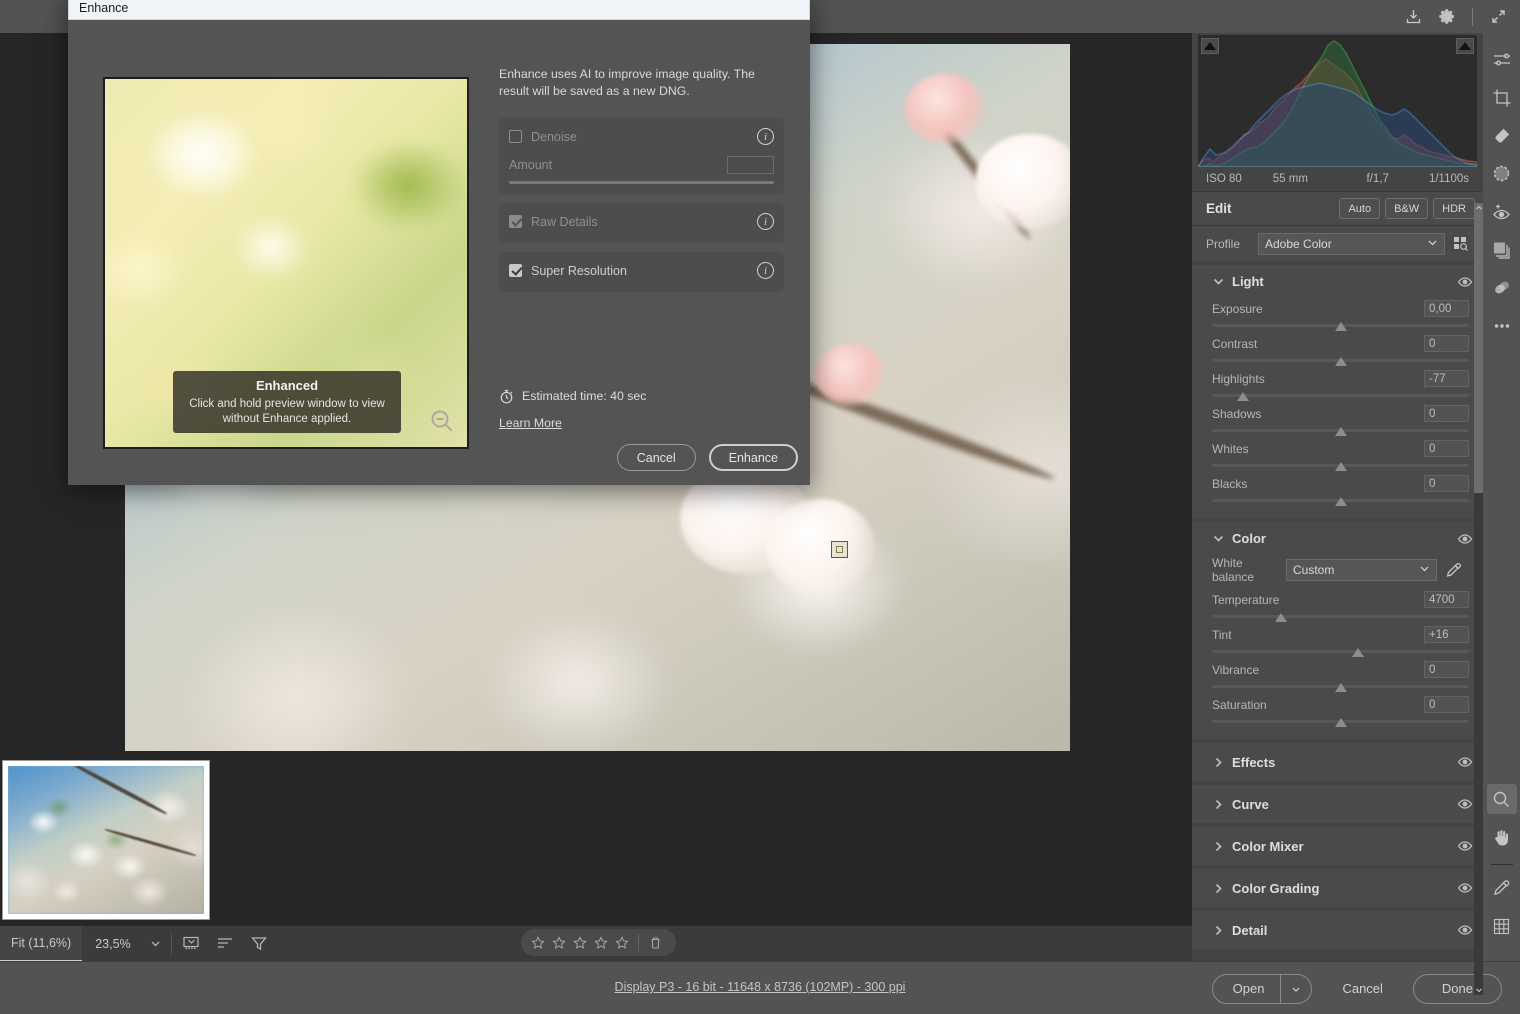 Image resolution: width=1520 pixels, height=1014 pixels. Describe the element at coordinates (1502, 326) in the screenshot. I see `more-options-icon` at that location.